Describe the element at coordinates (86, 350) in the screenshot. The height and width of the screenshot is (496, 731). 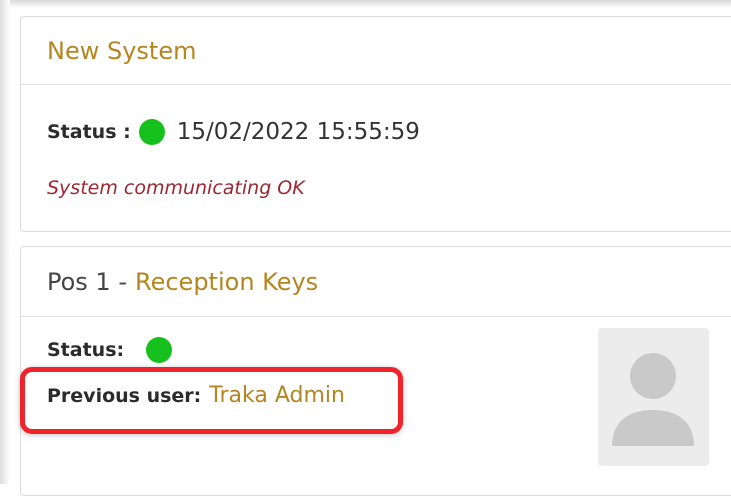
I see `position-status-label: Status:` at that location.